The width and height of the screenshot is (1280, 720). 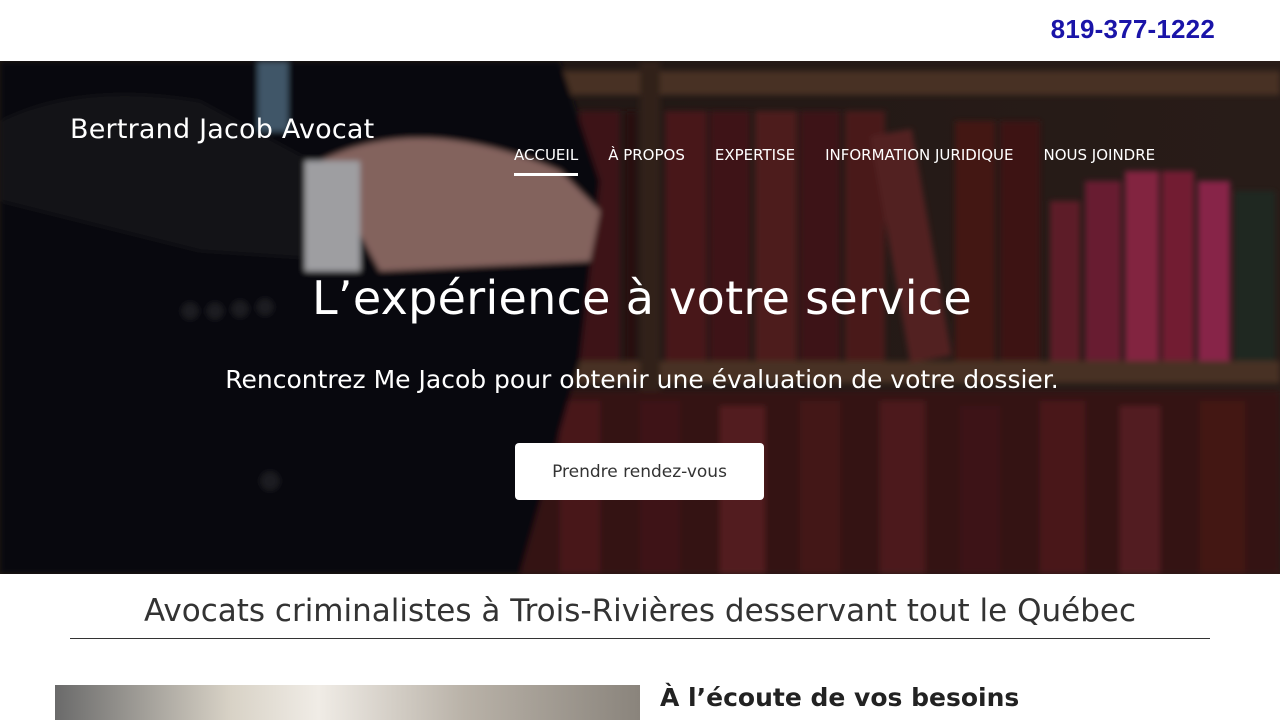 What do you see at coordinates (1133, 29) in the screenshot?
I see `phone-link: 819-377-1222` at bounding box center [1133, 29].